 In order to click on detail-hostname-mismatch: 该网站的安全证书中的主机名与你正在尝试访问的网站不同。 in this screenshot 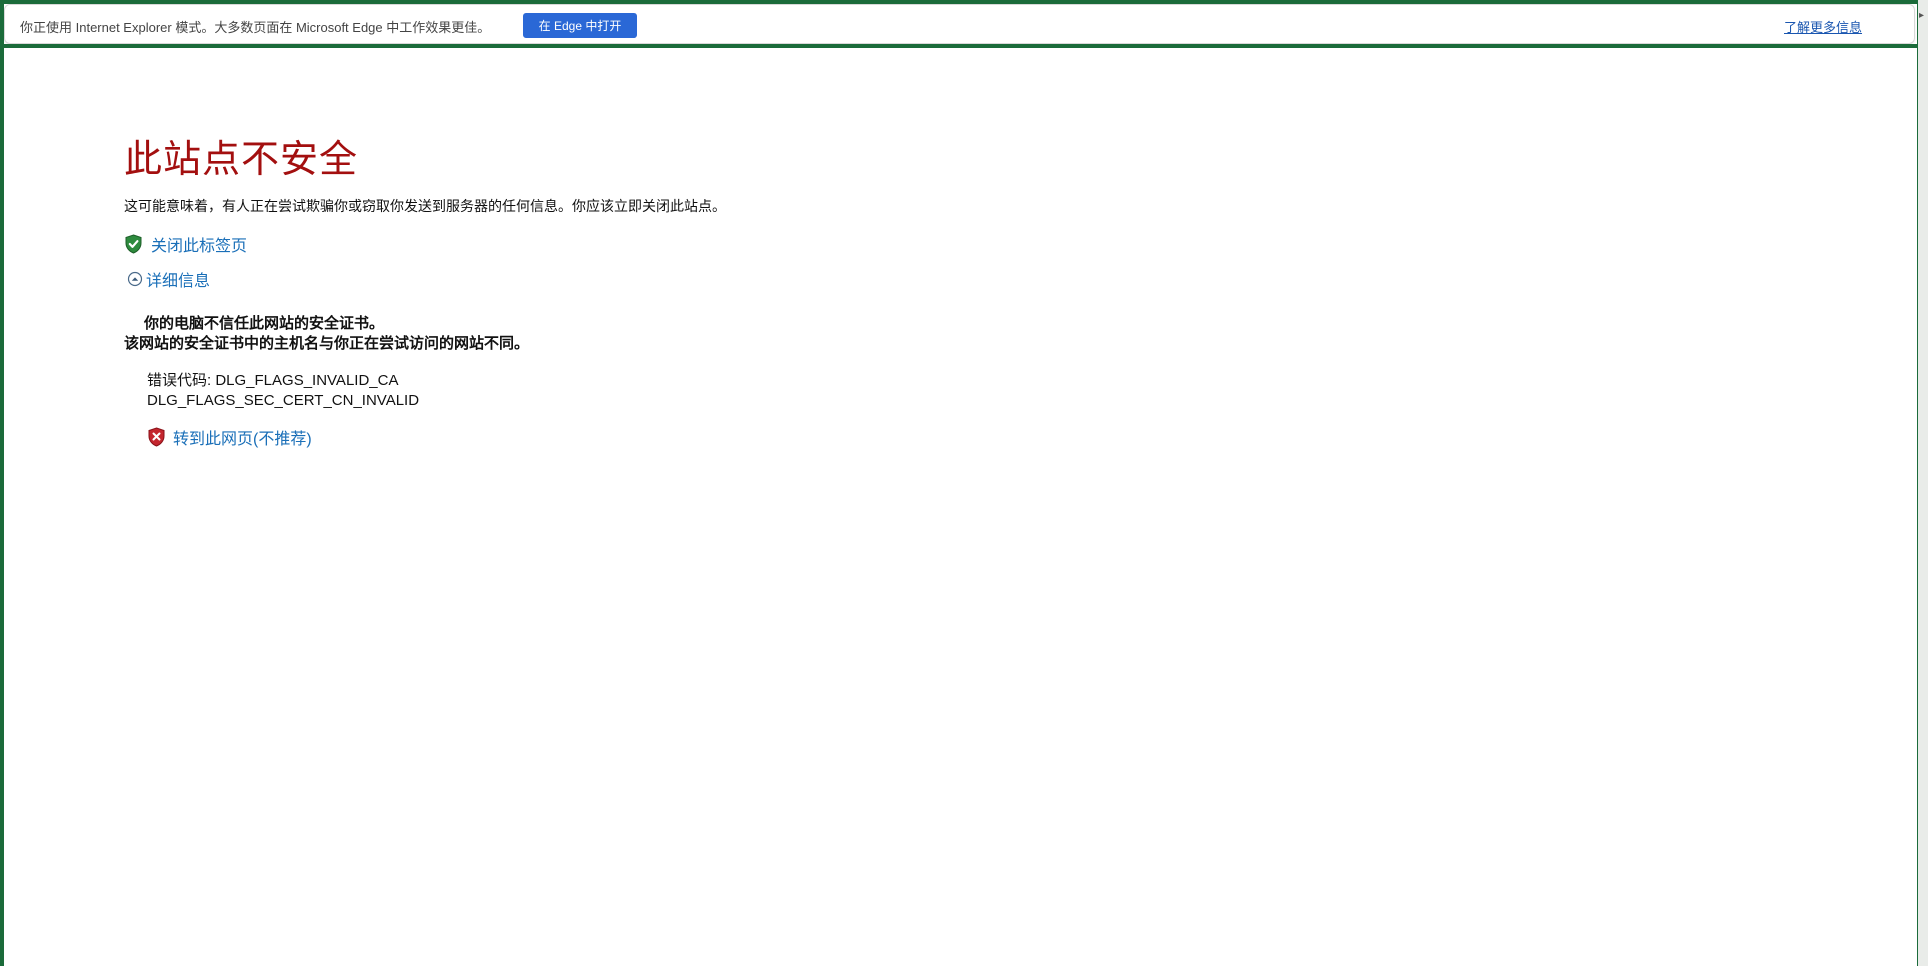, I will do `click(327, 343)`.